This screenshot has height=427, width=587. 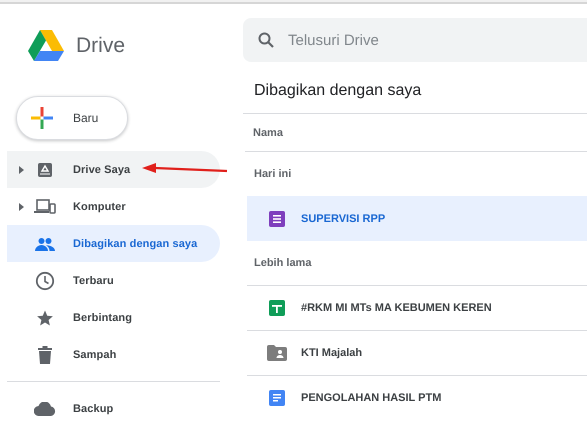 I want to click on clock-icon, so click(x=45, y=280).